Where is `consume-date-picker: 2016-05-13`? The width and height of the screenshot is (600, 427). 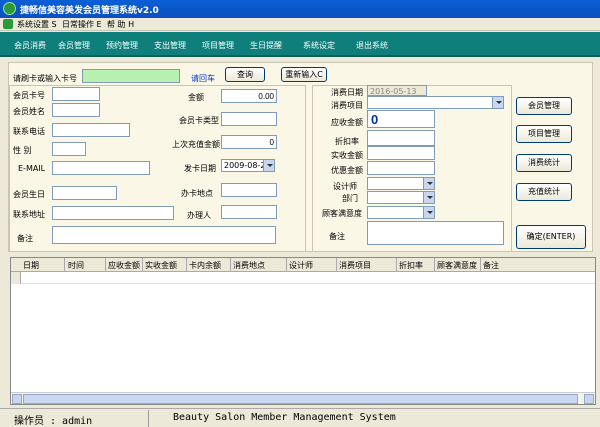 consume-date-picker: 2016-05-13 is located at coordinates (397, 90).